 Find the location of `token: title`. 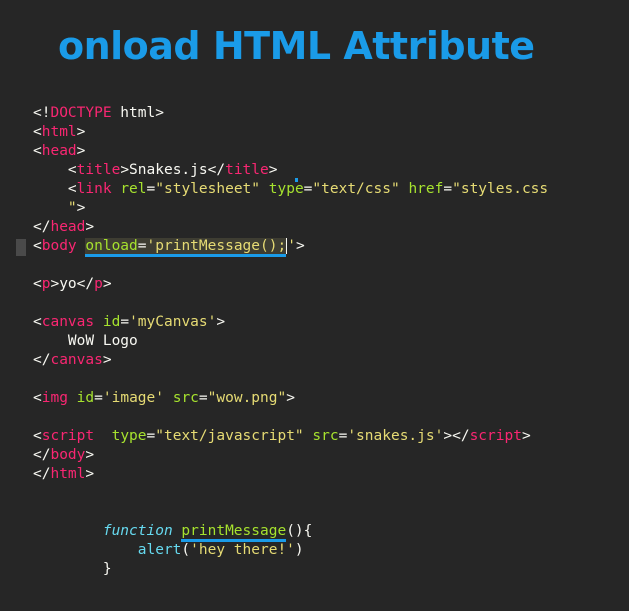

token: title is located at coordinates (247, 170).